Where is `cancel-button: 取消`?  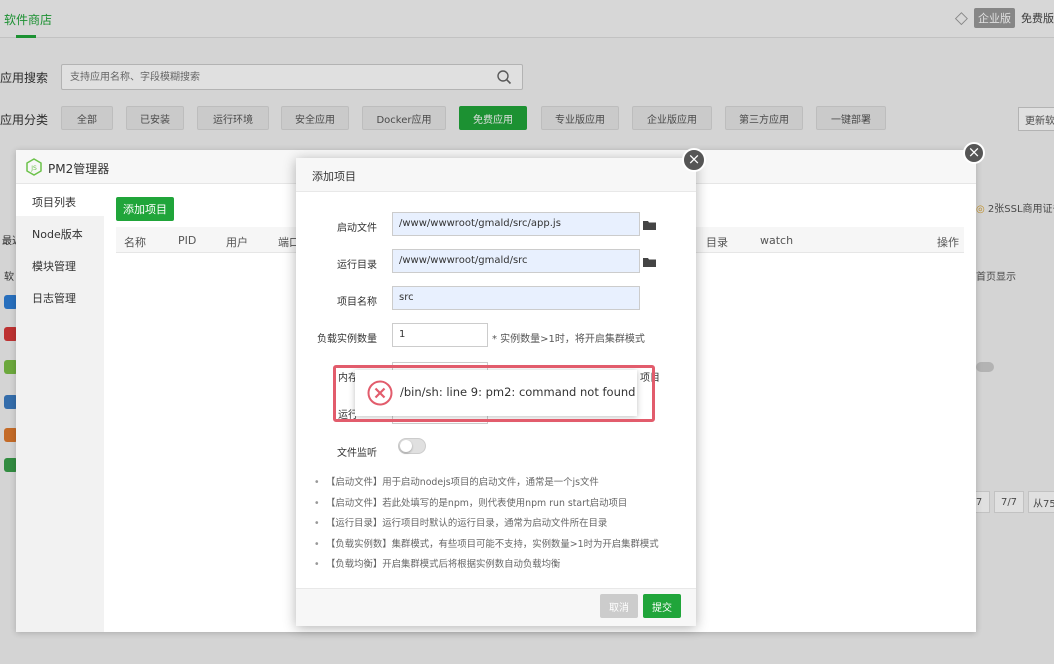
cancel-button: 取消 is located at coordinates (619, 606).